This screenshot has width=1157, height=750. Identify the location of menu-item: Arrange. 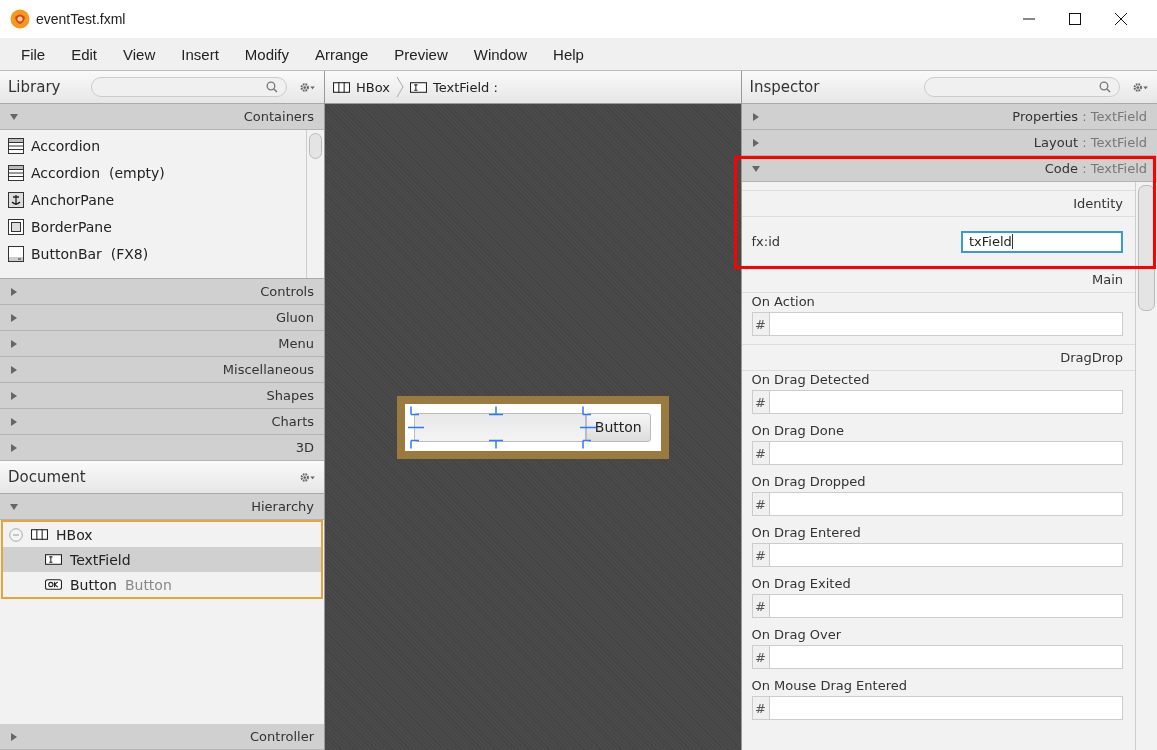
(342, 54).